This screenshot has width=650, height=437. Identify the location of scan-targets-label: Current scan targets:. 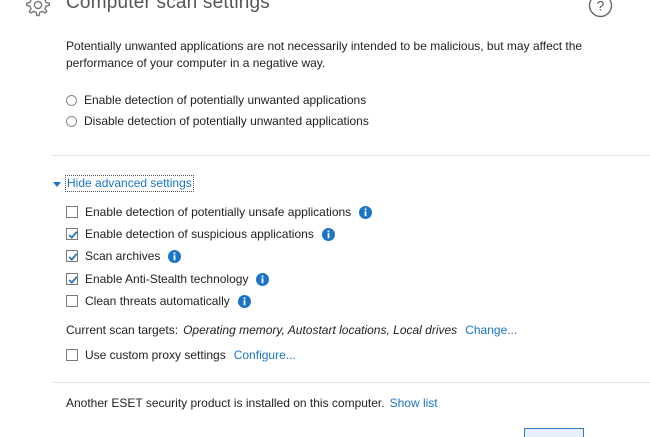
(122, 330).